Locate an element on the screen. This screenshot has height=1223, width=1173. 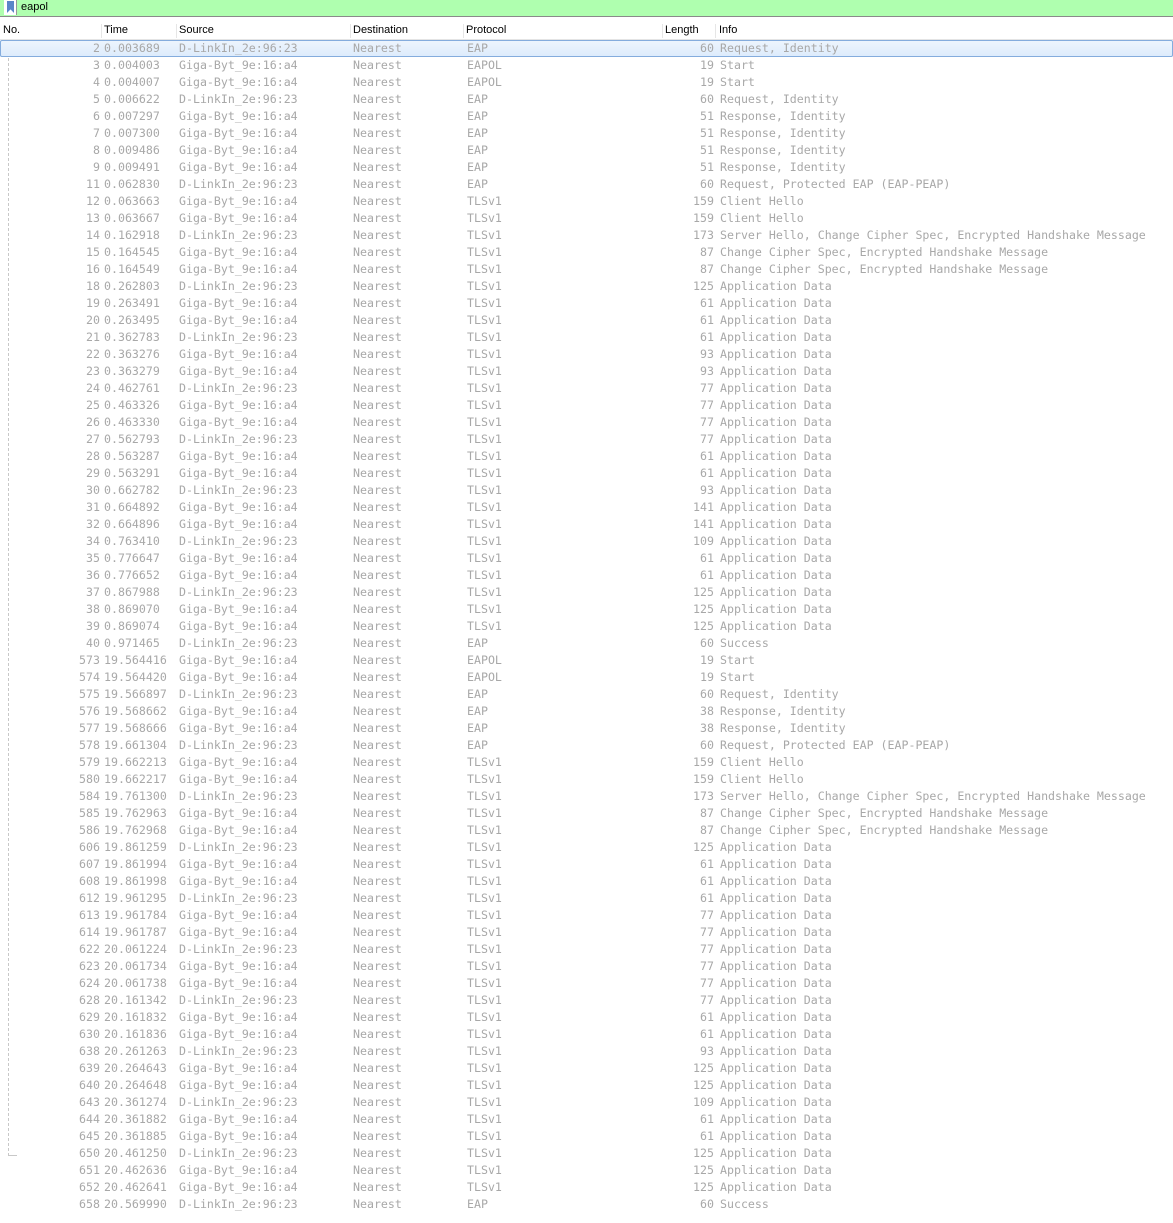
column-header-destination: Destination is located at coordinates (407, 31).